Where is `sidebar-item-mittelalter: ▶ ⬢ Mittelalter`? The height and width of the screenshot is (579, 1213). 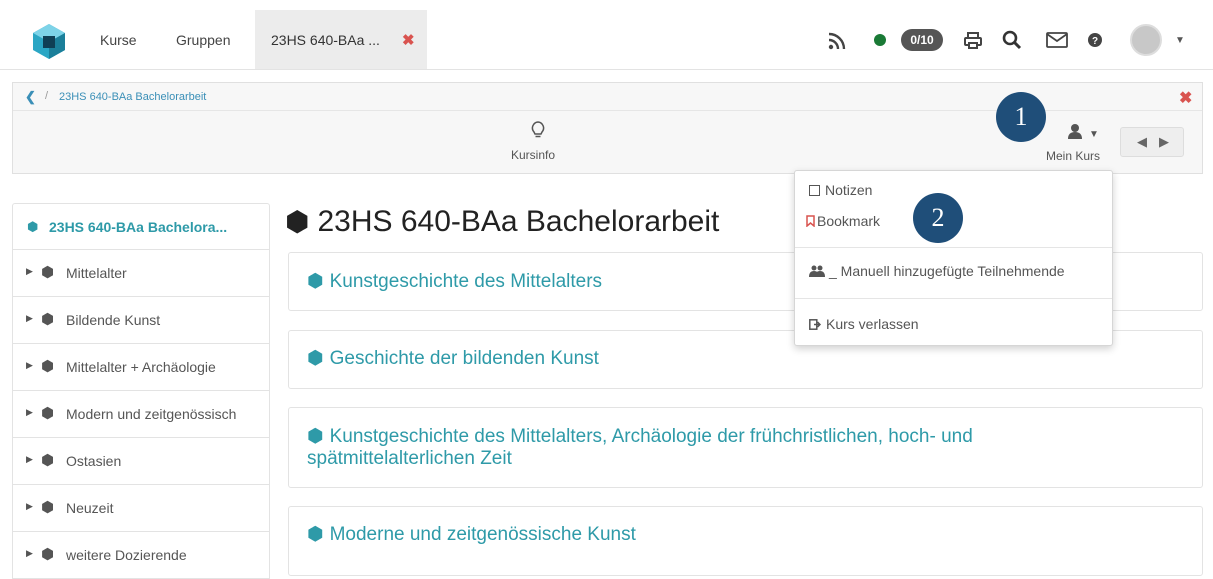 sidebar-item-mittelalter: ▶ ⬢ Mittelalter is located at coordinates (141, 273).